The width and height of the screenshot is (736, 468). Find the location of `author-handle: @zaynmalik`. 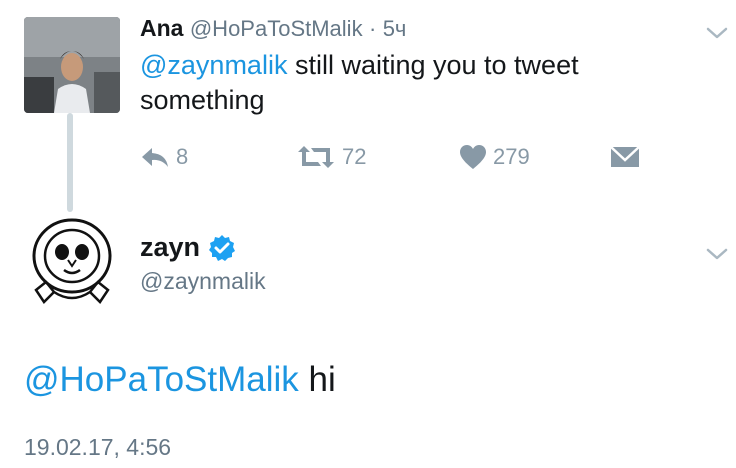

author-handle: @zaynmalik is located at coordinates (203, 281).